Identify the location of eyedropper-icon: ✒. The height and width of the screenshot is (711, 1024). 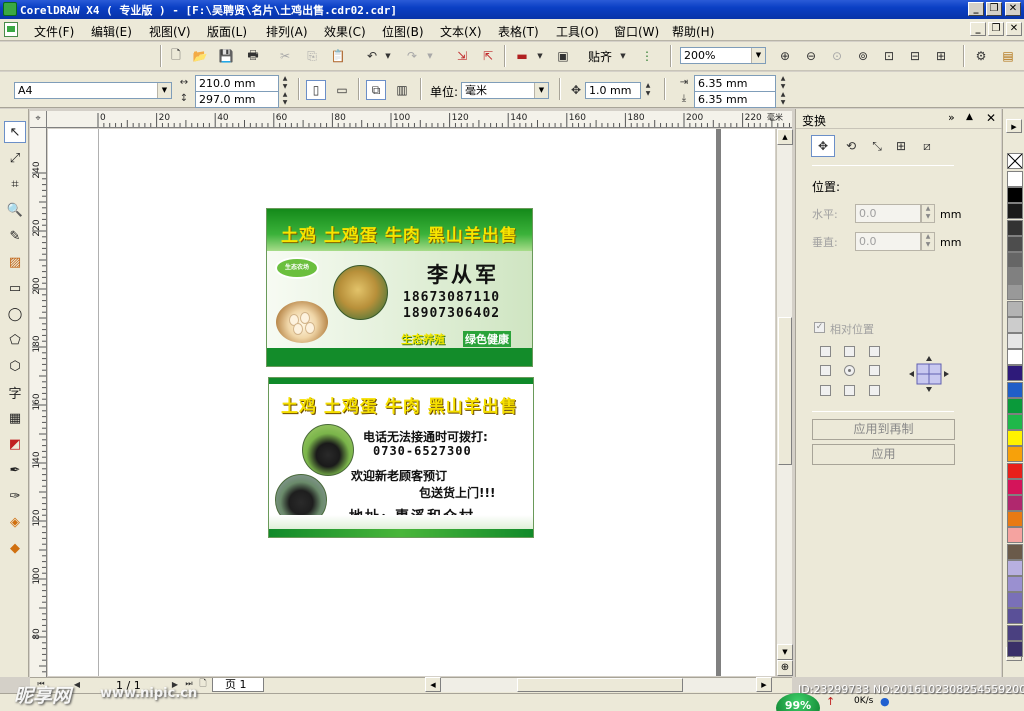
(15, 470).